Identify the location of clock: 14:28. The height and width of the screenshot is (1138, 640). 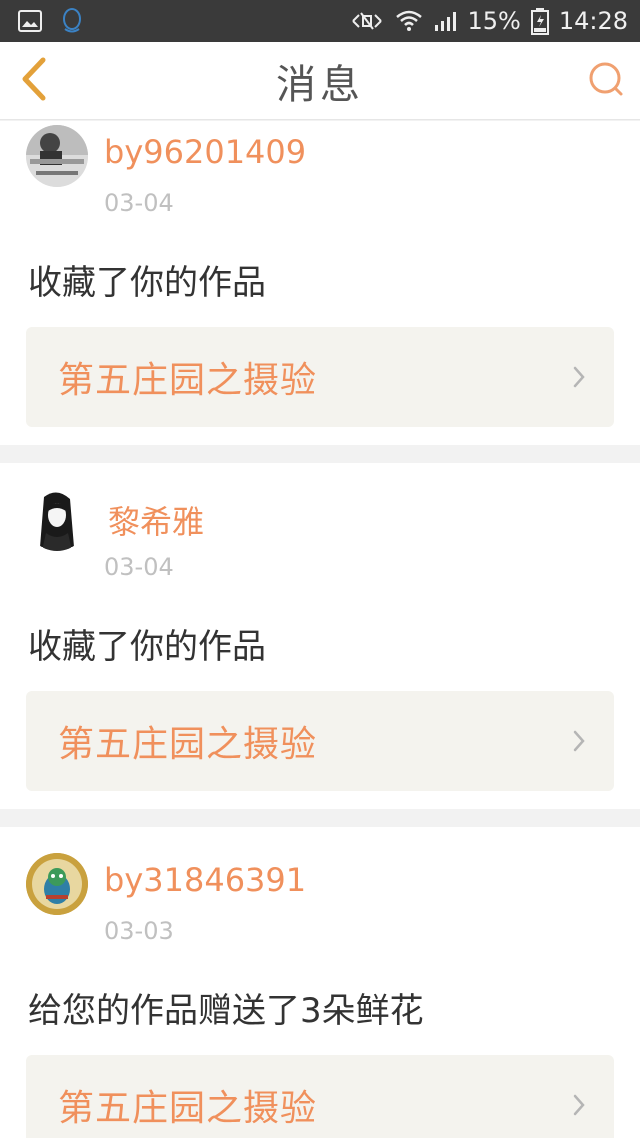
(593, 21).